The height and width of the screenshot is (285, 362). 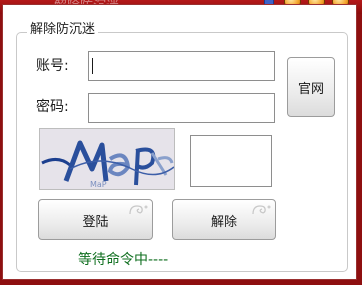 I want to click on login-button: 登陆, so click(x=95, y=219).